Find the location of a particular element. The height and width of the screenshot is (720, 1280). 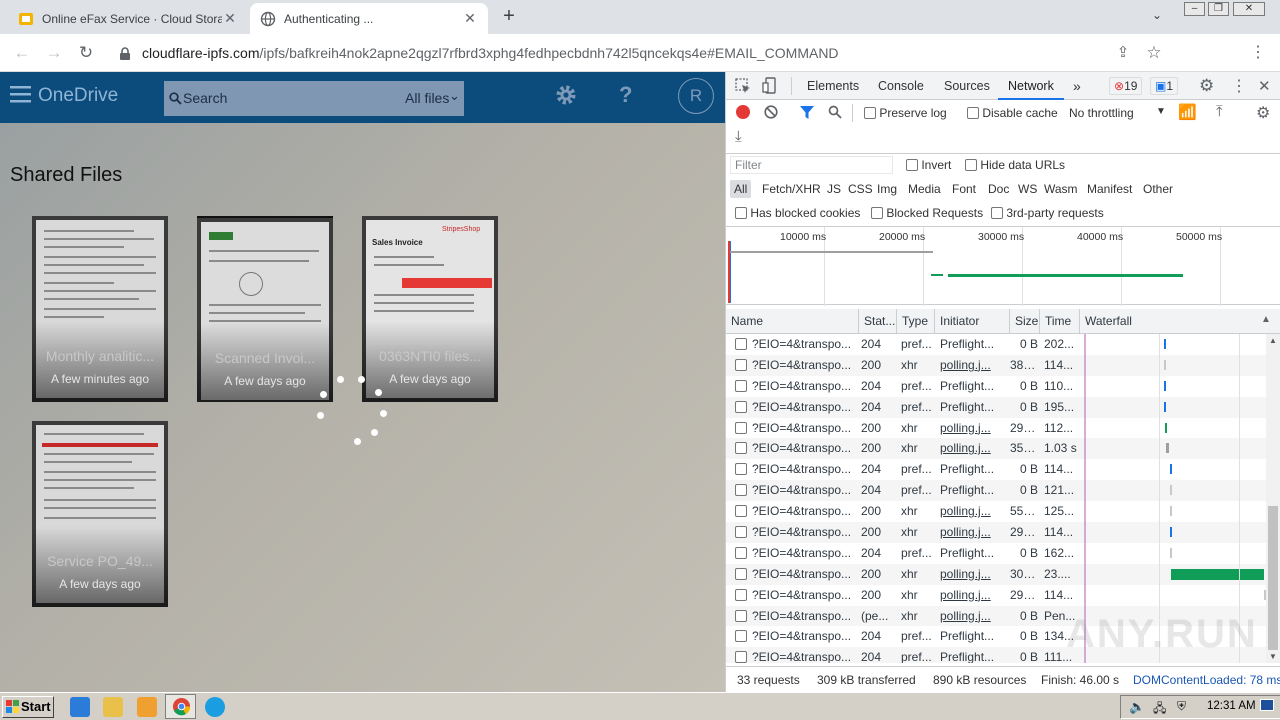

reload-button: ↻ is located at coordinates (86, 53).